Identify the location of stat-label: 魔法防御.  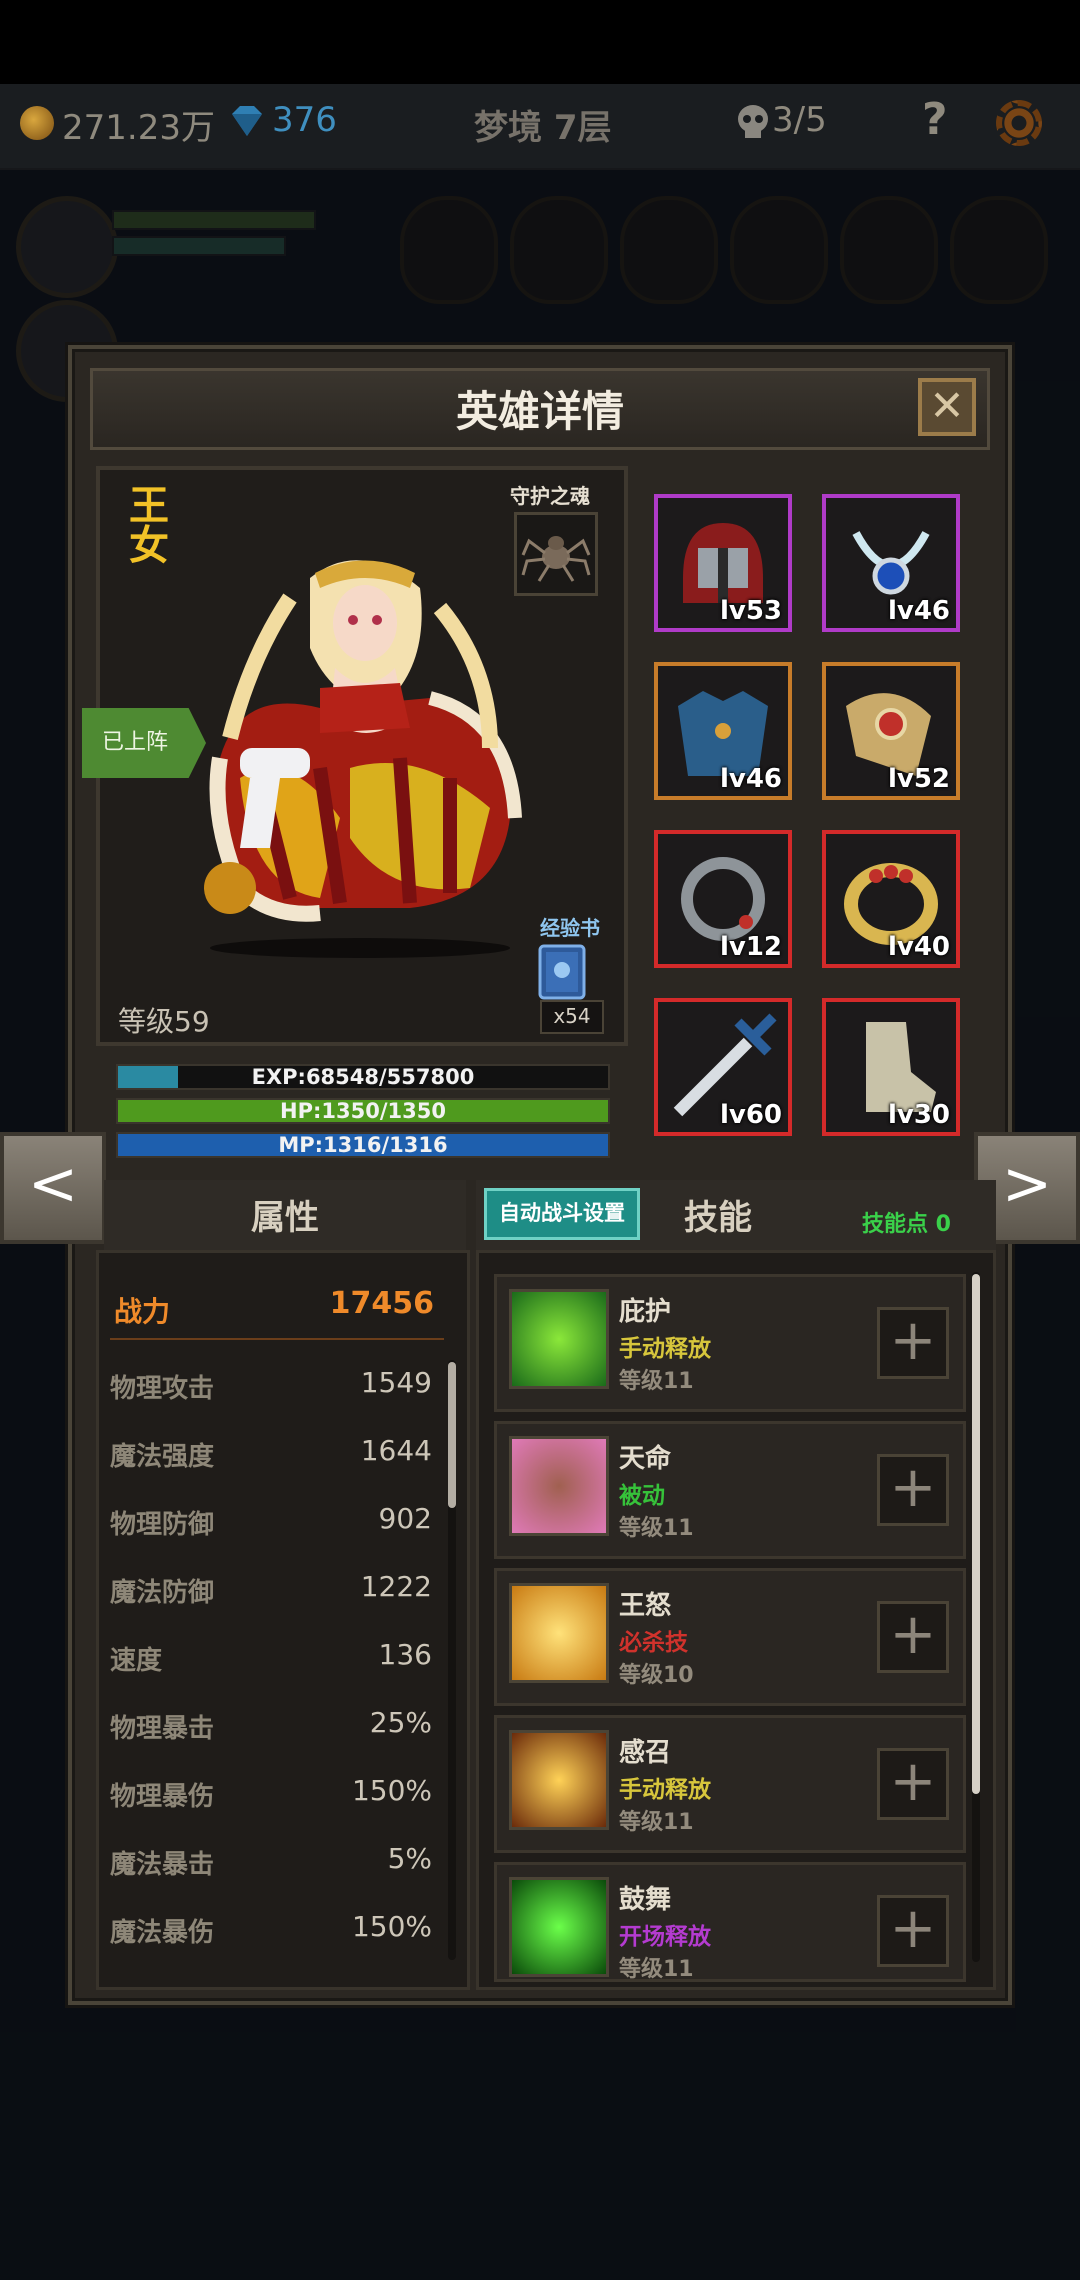
(162, 1593).